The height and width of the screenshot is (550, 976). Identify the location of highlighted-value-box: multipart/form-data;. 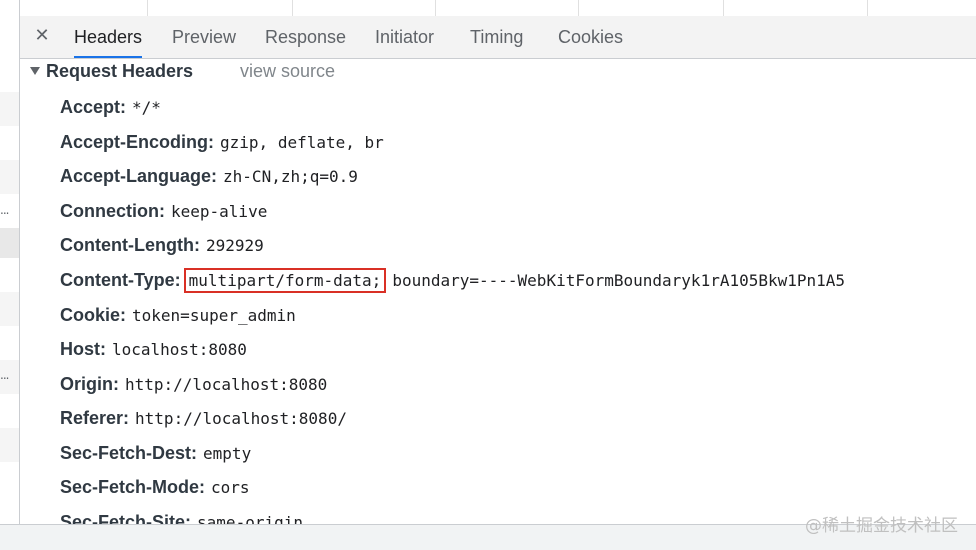
(285, 280).